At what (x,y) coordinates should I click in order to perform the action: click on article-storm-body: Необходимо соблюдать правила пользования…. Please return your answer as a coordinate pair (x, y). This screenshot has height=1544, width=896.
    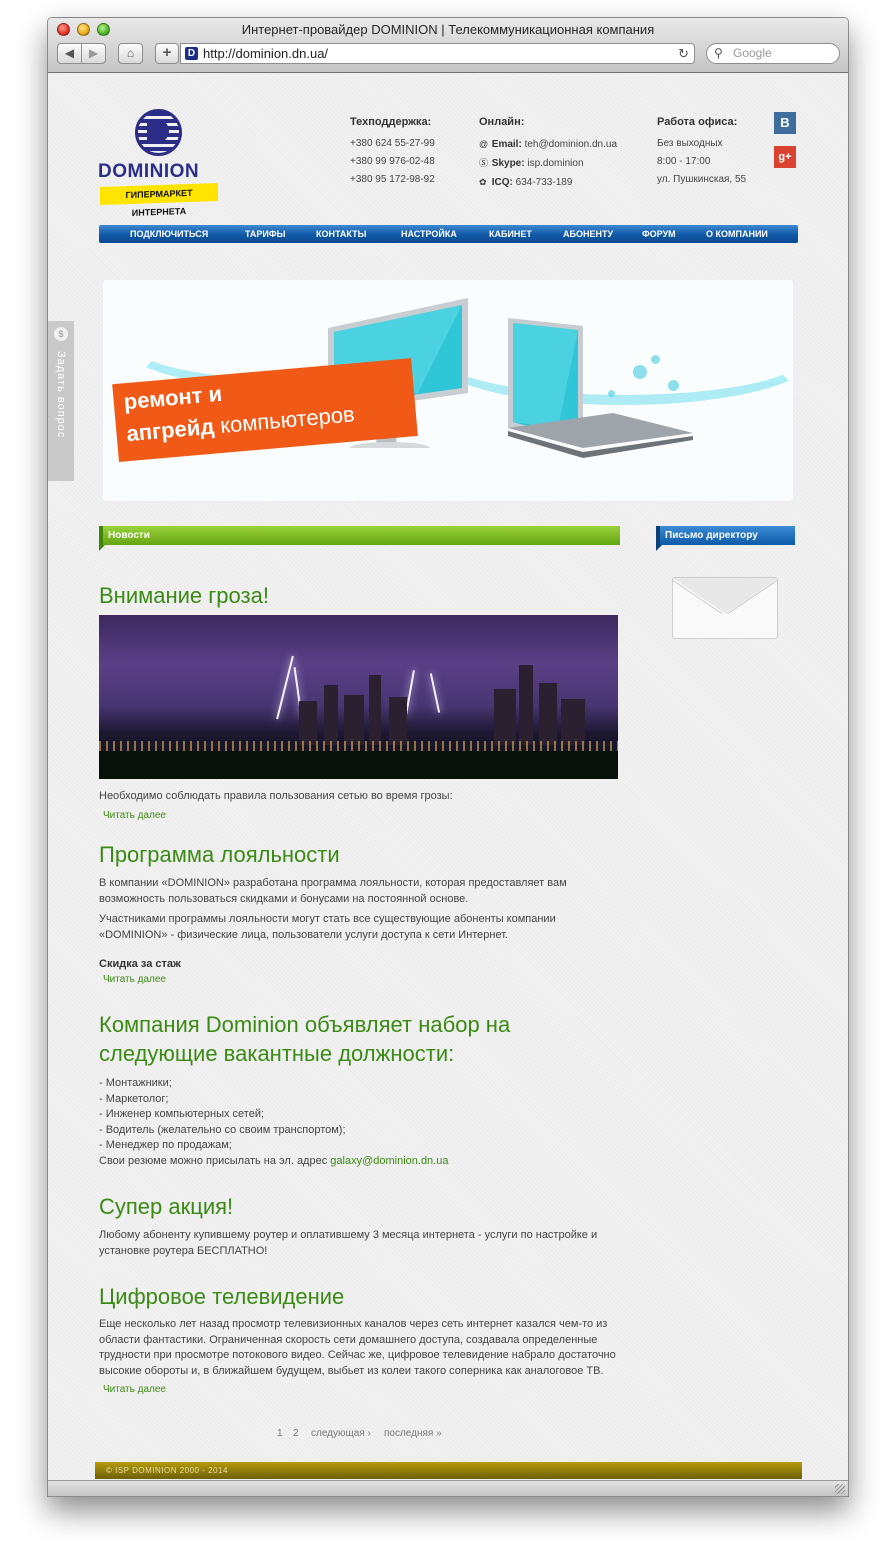
    Looking at the image, I should click on (361, 805).